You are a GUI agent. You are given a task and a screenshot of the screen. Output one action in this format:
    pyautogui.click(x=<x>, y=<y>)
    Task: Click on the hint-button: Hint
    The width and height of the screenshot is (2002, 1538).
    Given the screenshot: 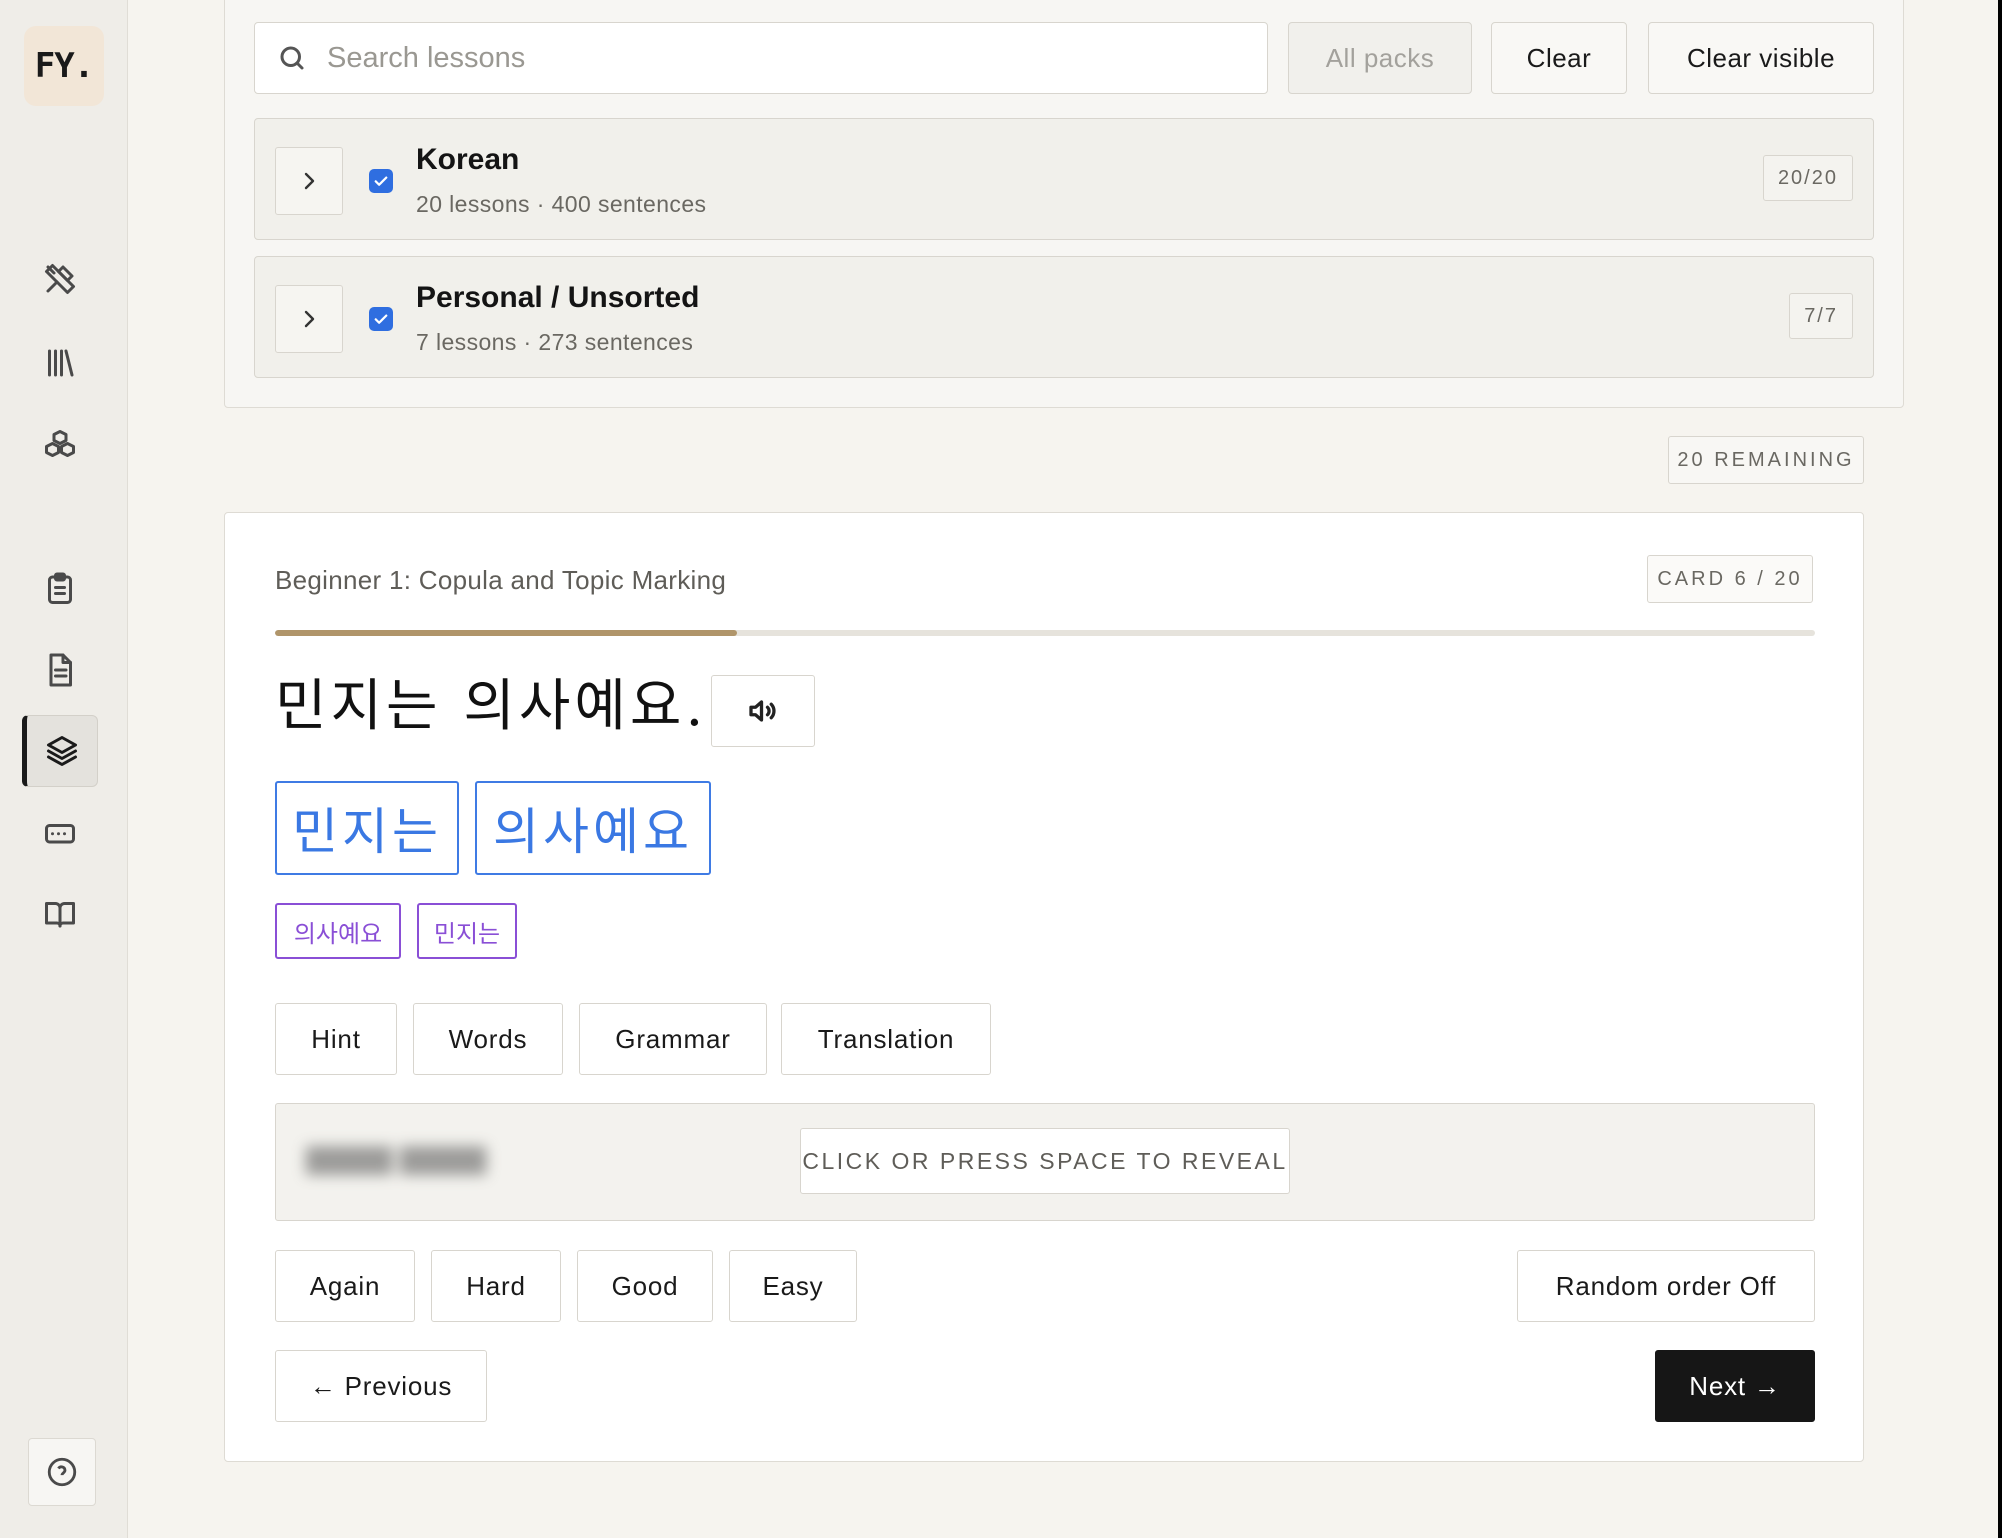 What is the action you would take?
    pyautogui.click(x=336, y=1039)
    